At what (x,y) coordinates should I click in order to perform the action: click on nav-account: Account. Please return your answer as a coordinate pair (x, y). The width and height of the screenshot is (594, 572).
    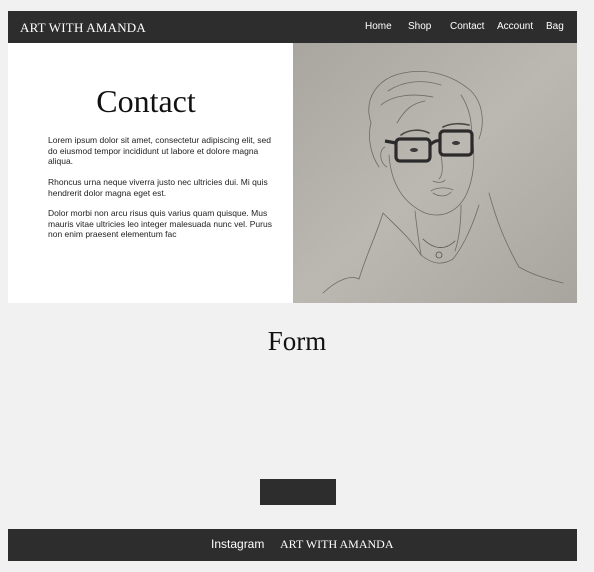
    Looking at the image, I should click on (515, 26).